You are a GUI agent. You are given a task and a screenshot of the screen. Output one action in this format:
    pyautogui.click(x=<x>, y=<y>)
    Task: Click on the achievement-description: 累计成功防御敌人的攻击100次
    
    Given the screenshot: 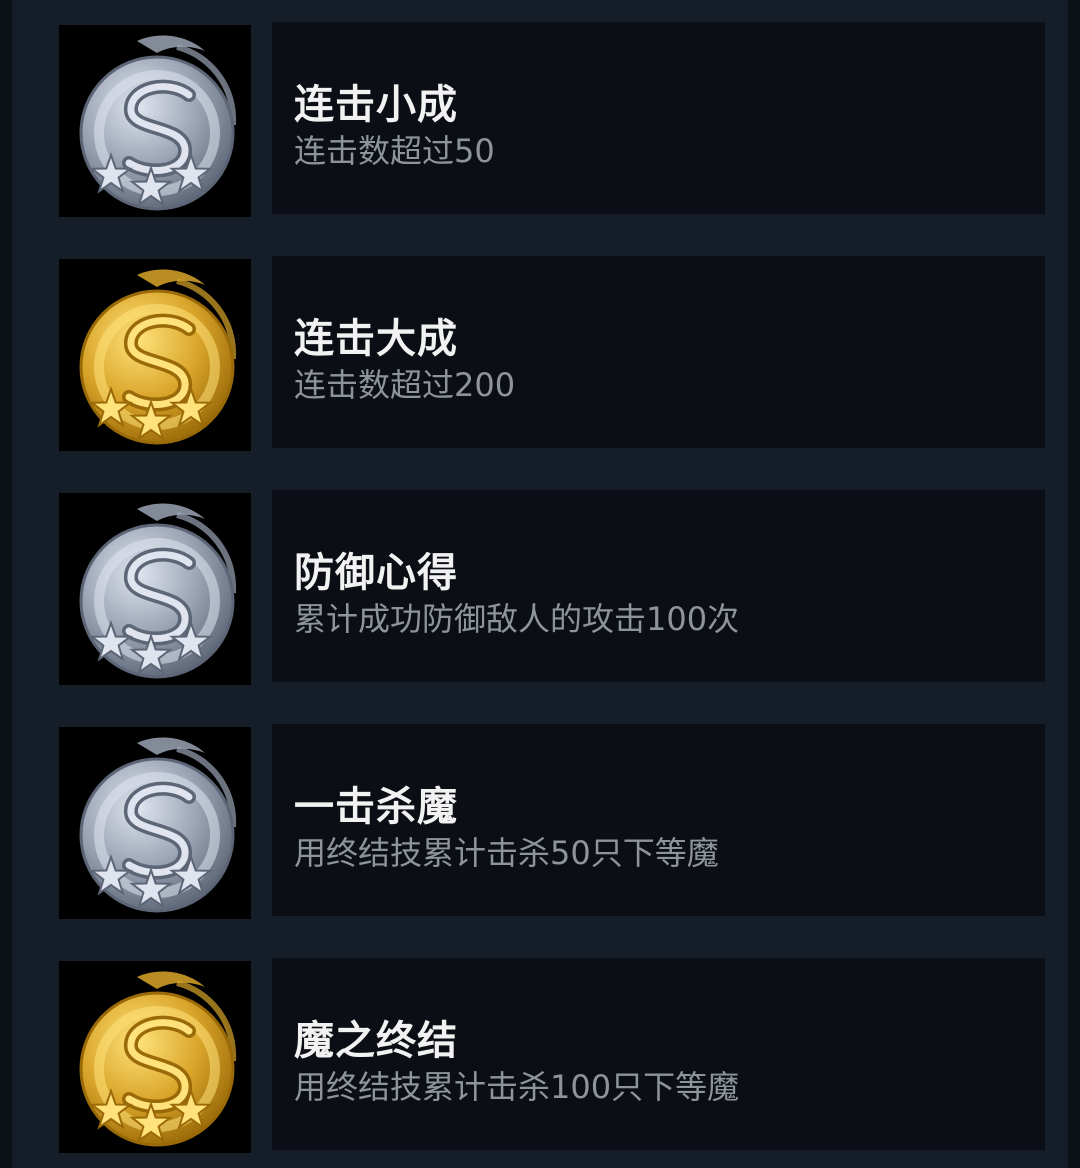 What is the action you would take?
    pyautogui.click(x=517, y=619)
    